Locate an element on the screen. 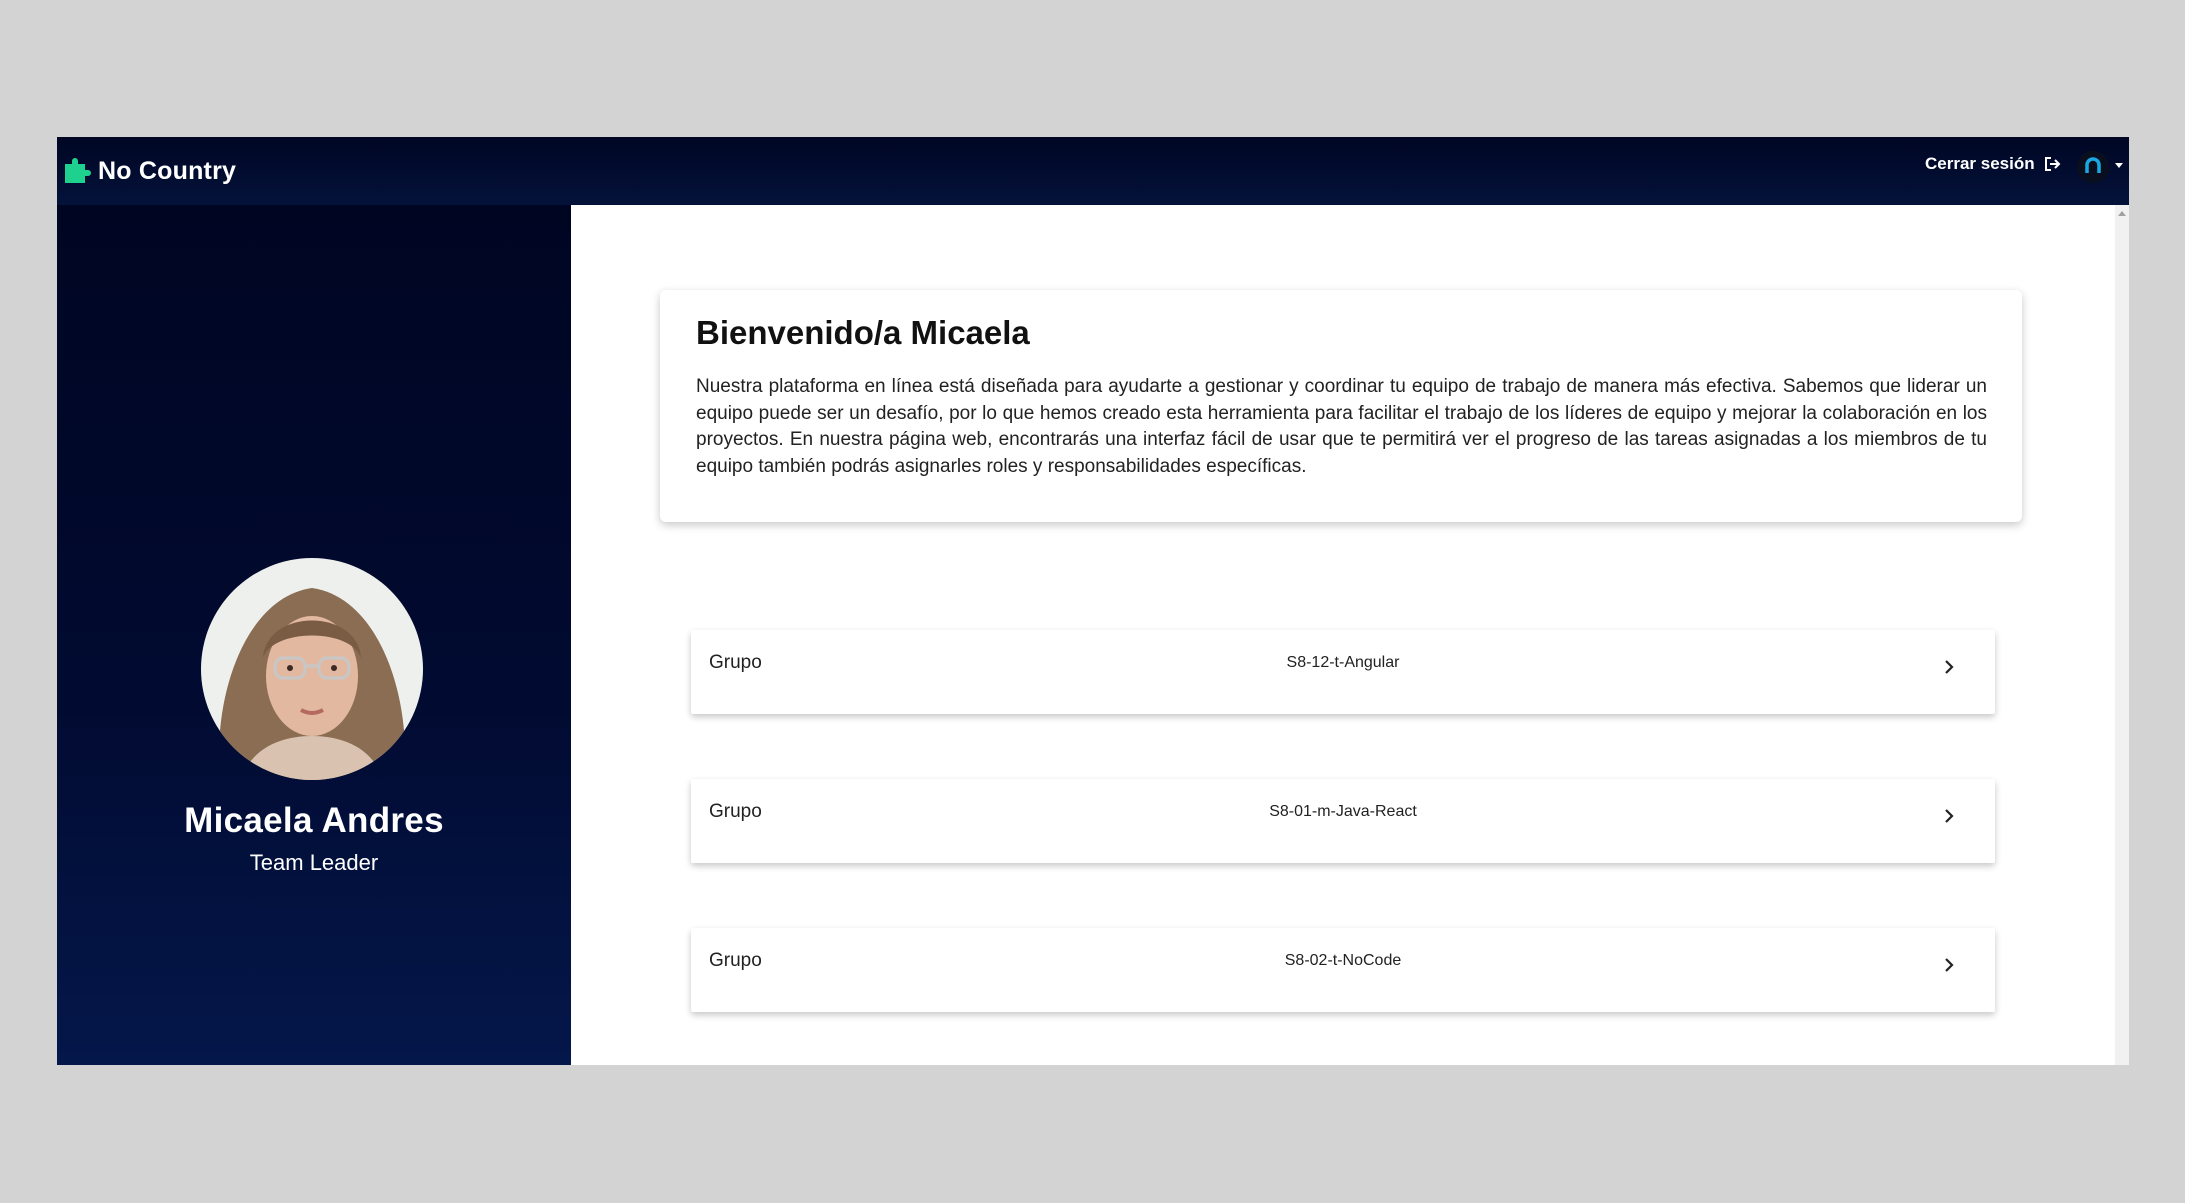 This screenshot has height=1203, width=2185. group-name: S8-02-t-NoCode is located at coordinates (1343, 960).